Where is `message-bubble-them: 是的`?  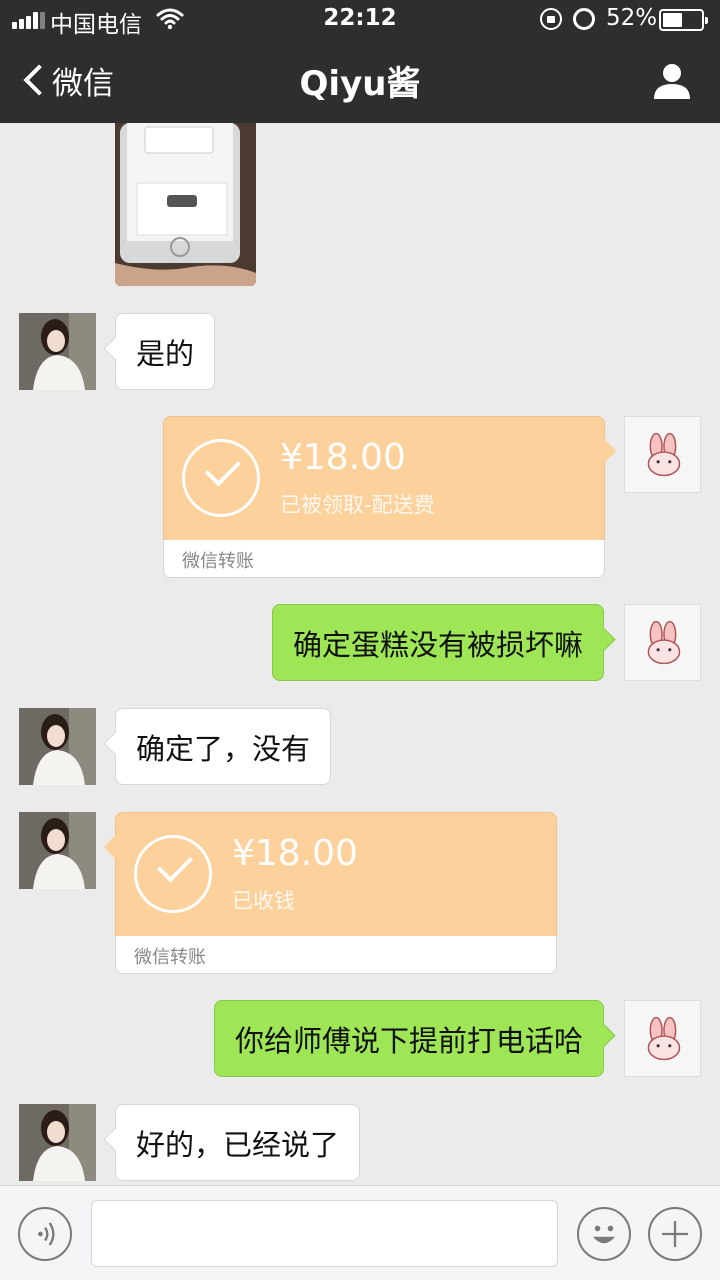
message-bubble-them: 是的 is located at coordinates (165, 351).